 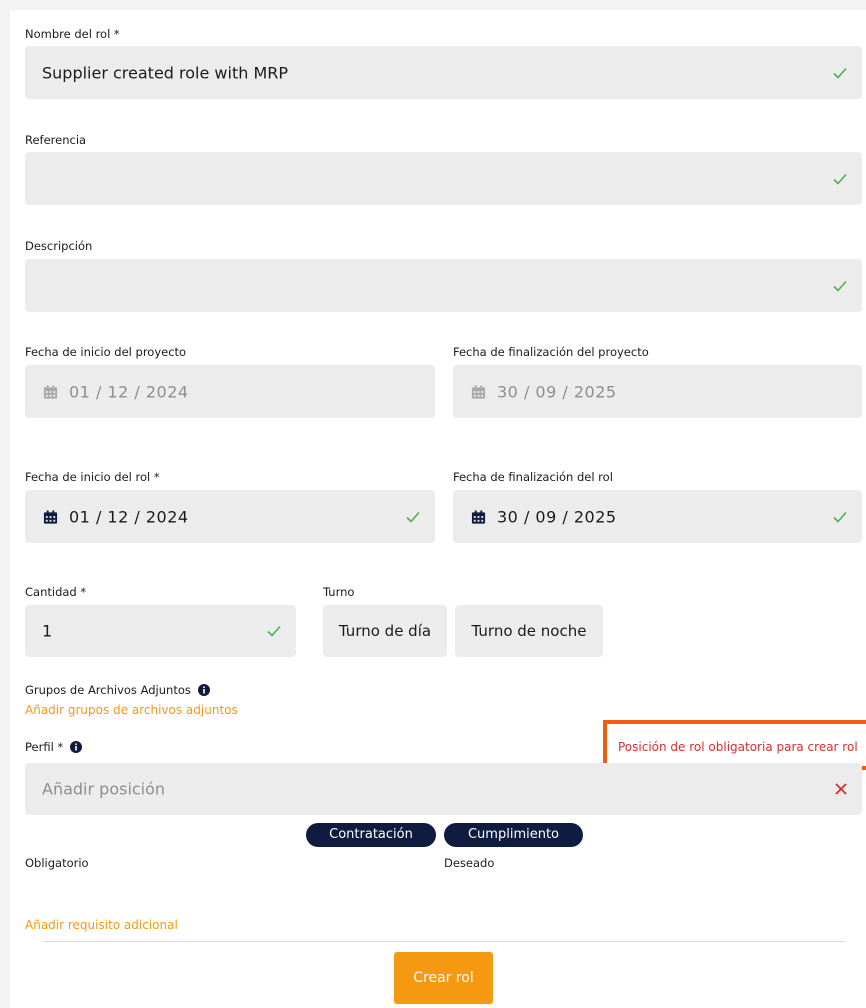 I want to click on mandatory-label: Obligatorio, so click(x=57, y=863).